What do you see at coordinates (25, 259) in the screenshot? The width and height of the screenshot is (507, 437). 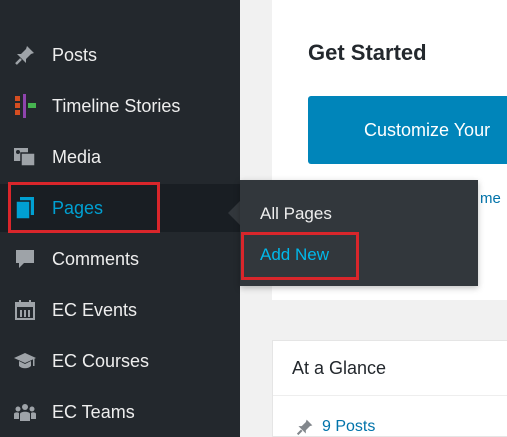 I see `comment-icon` at bounding box center [25, 259].